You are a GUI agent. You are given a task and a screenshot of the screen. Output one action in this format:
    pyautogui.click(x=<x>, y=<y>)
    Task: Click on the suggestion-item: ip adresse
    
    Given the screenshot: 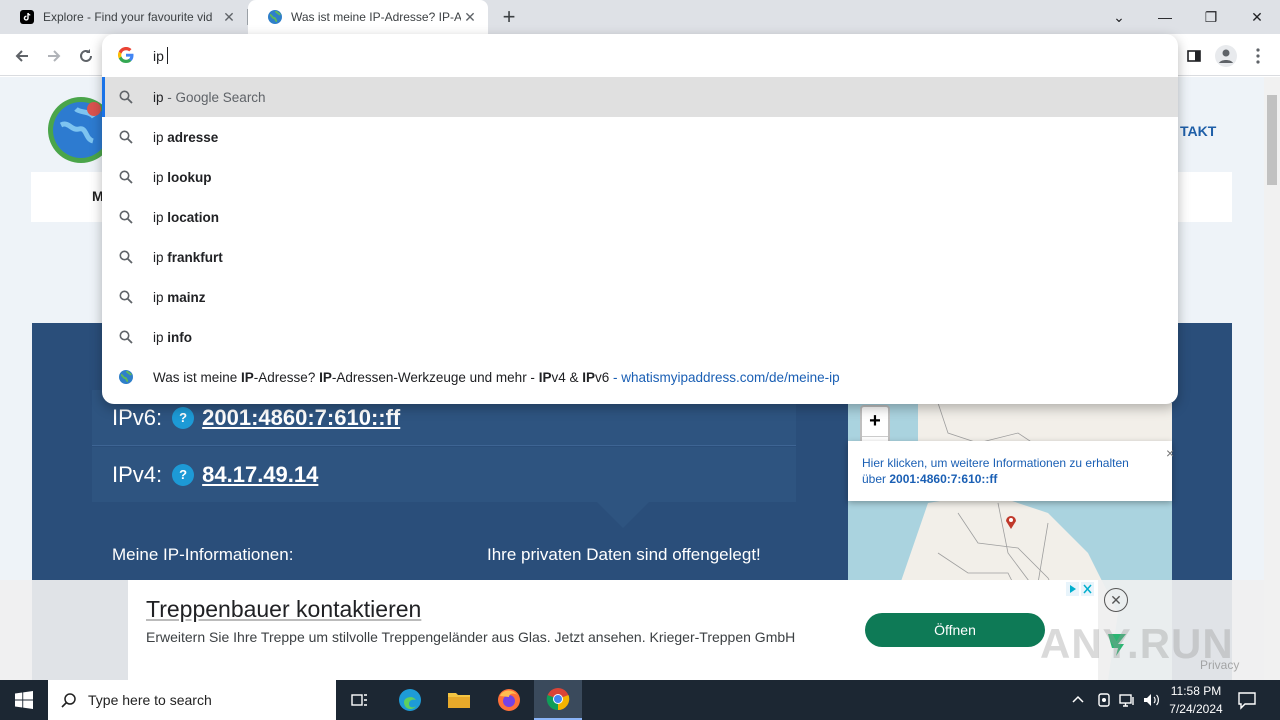 What is the action you would take?
    pyautogui.click(x=640, y=137)
    